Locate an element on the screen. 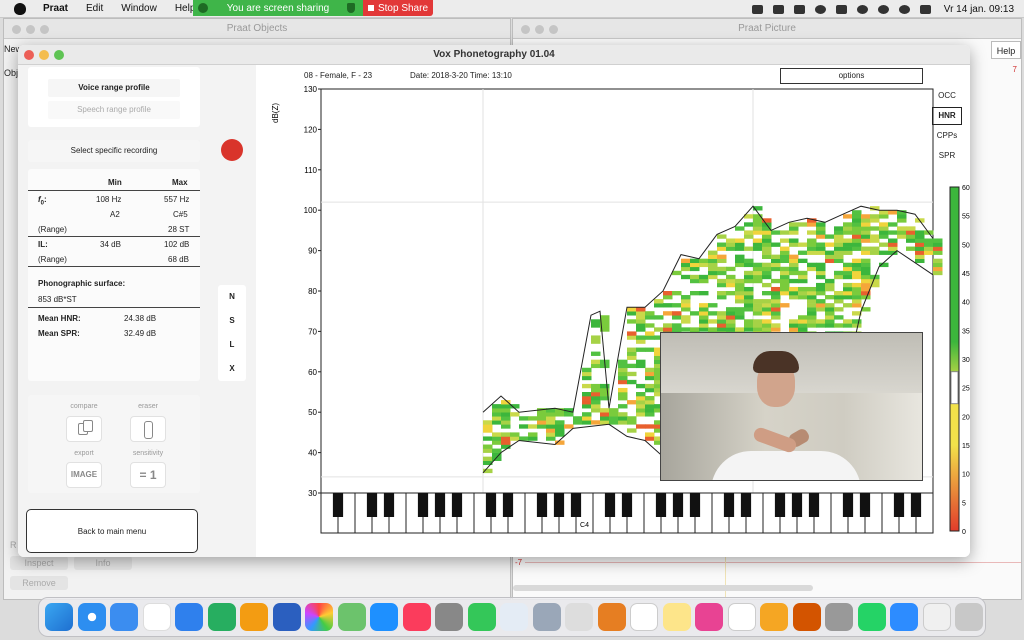 The width and height of the screenshot is (1024, 640). zoom-icon is located at coordinates (757, 9).